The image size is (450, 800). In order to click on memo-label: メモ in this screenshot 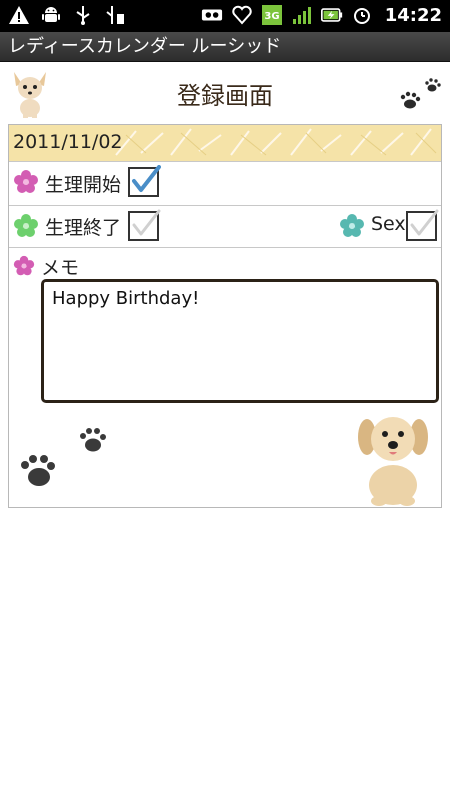, I will do `click(60, 268)`.